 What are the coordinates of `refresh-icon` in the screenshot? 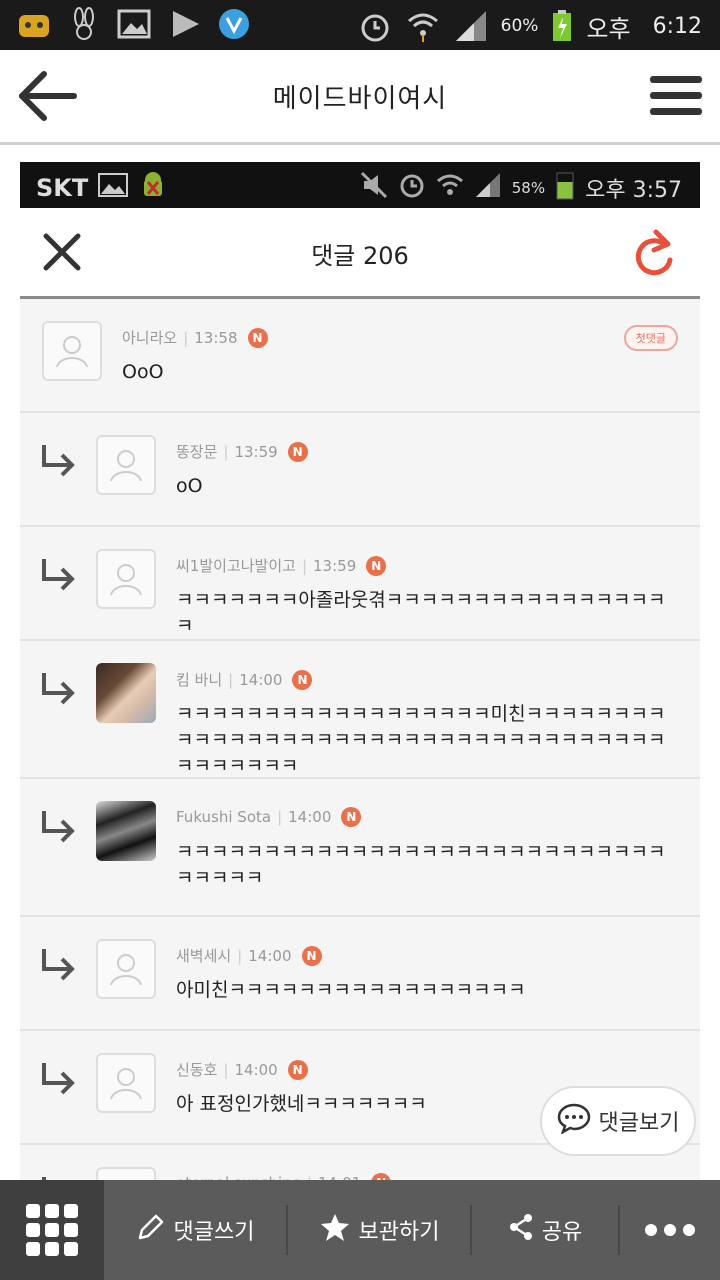 It's located at (656, 253).